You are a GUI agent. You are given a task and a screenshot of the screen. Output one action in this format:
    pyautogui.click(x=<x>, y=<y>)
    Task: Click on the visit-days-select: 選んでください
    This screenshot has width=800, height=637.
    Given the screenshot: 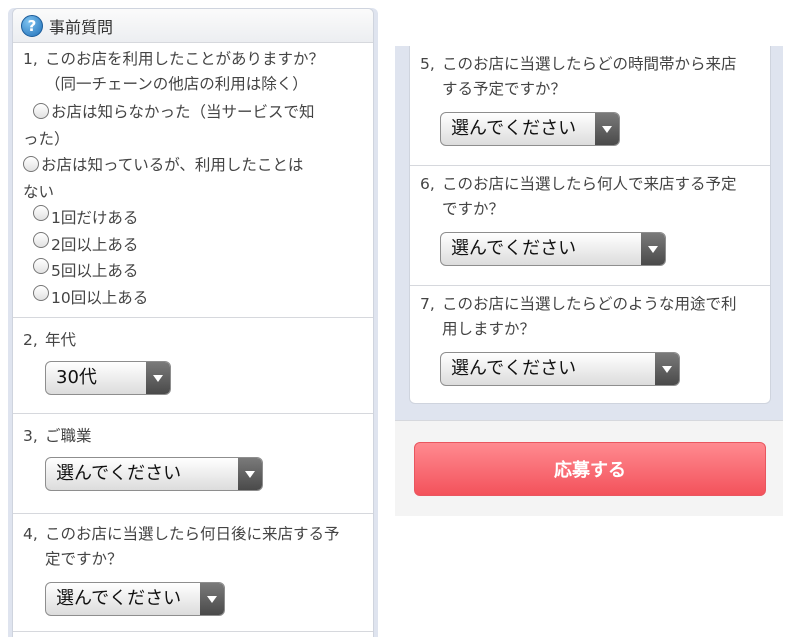 What is the action you would take?
    pyautogui.click(x=135, y=599)
    